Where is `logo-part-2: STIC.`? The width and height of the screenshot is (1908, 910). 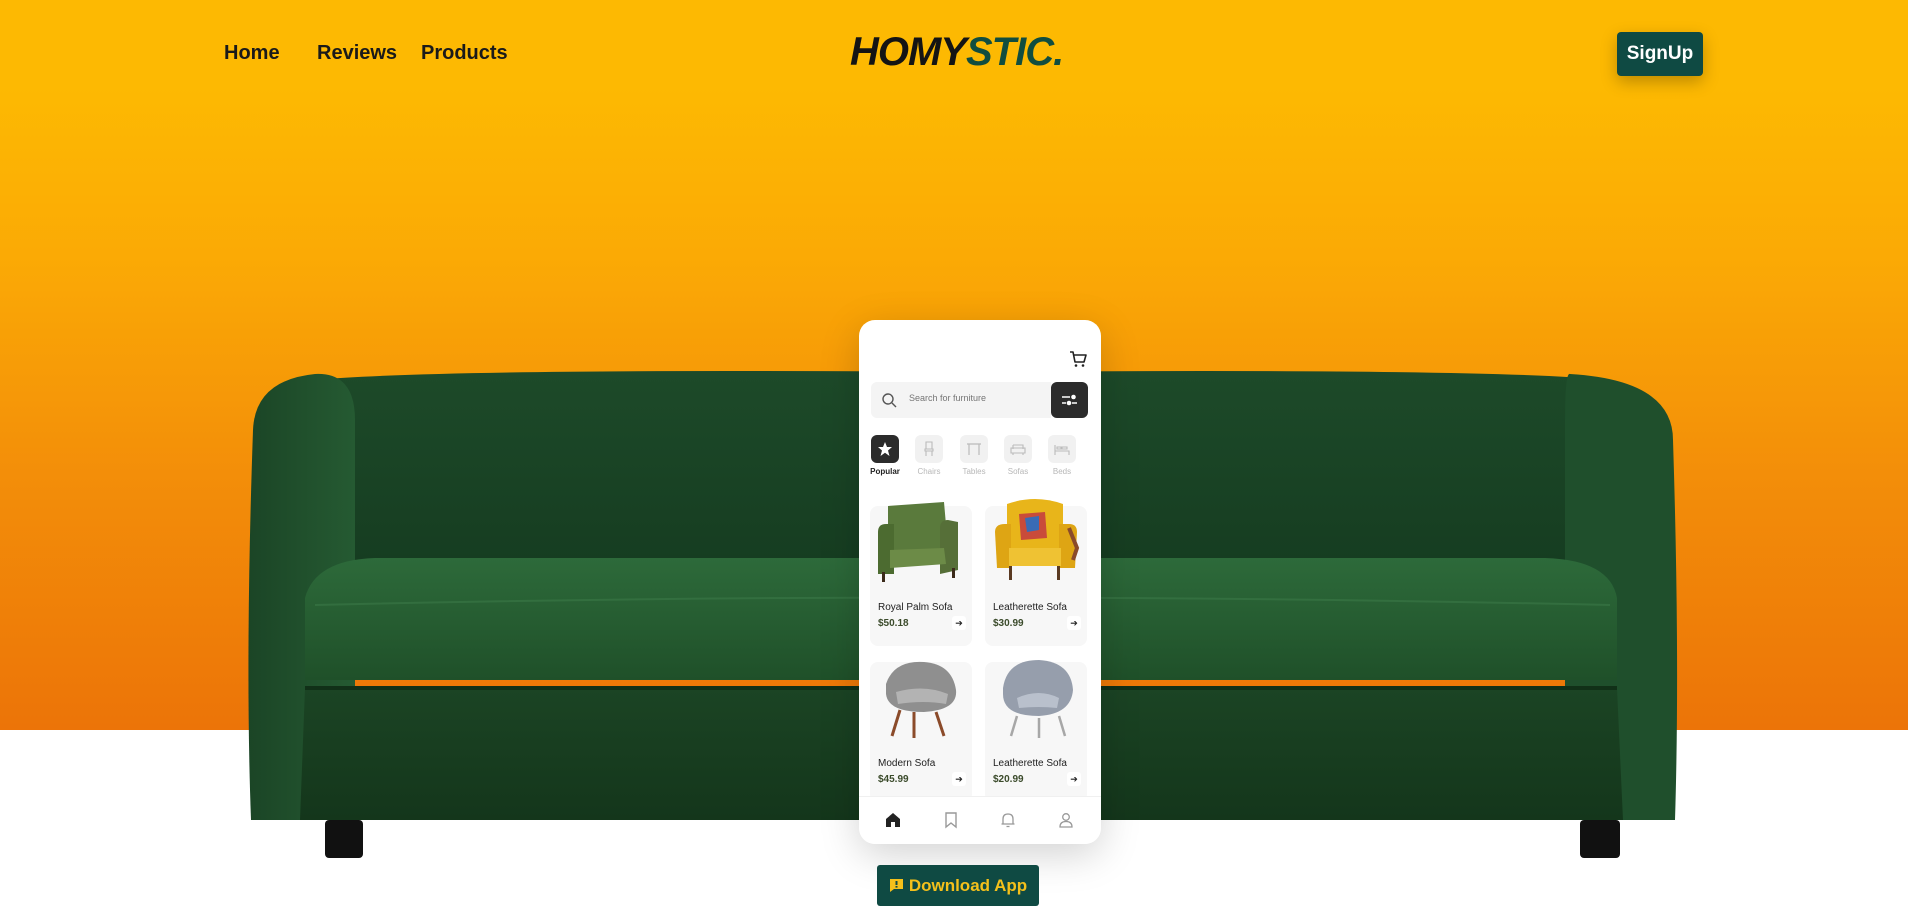 logo-part-2: STIC. is located at coordinates (1015, 52).